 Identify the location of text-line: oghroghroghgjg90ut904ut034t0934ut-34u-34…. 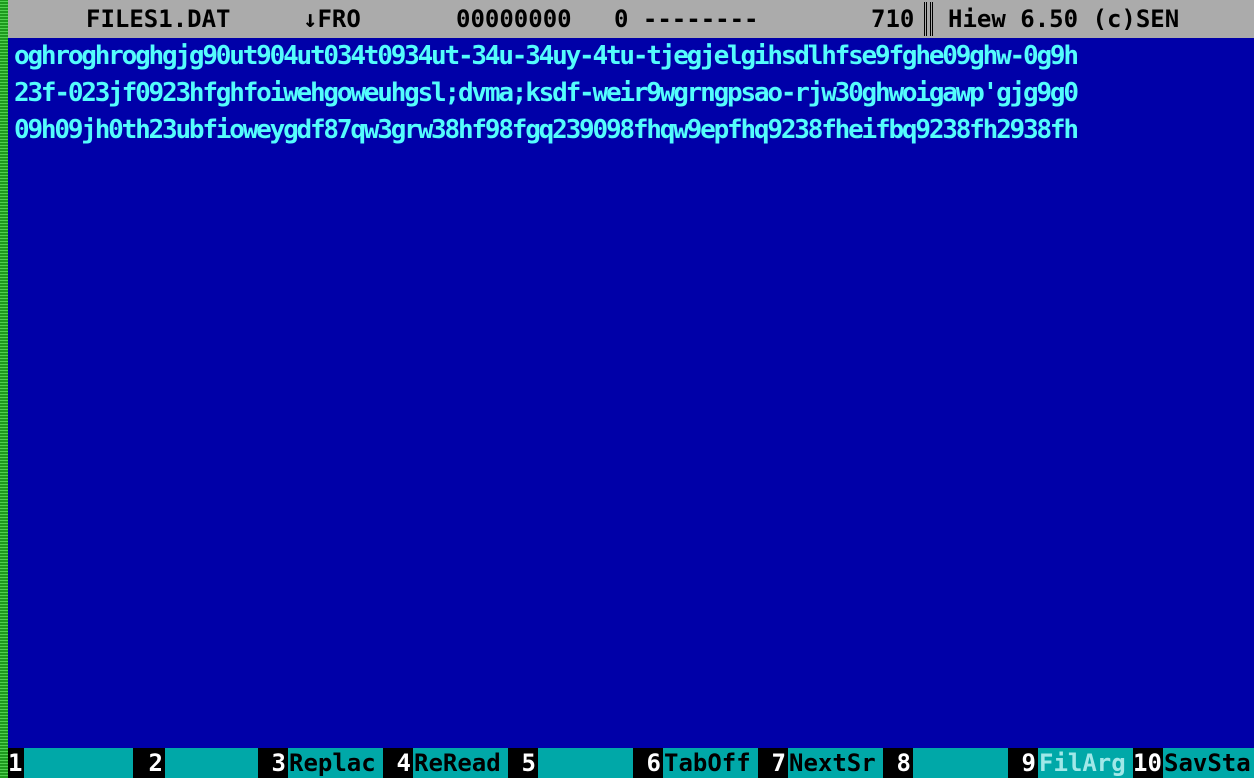
(546, 56).